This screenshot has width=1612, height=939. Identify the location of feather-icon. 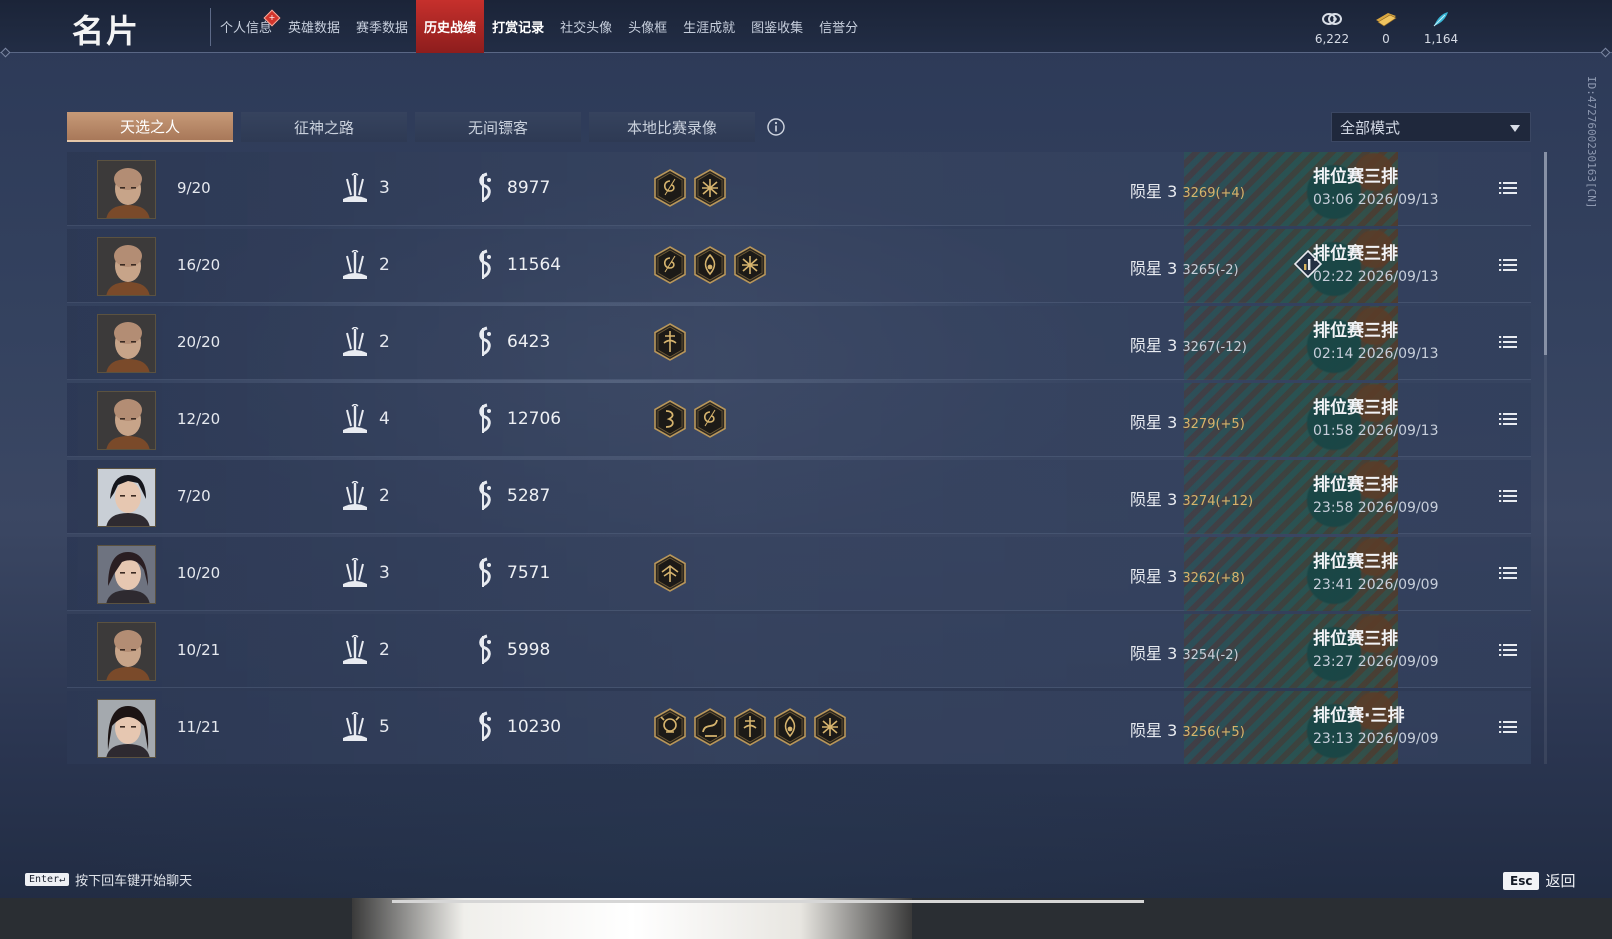
(1441, 19).